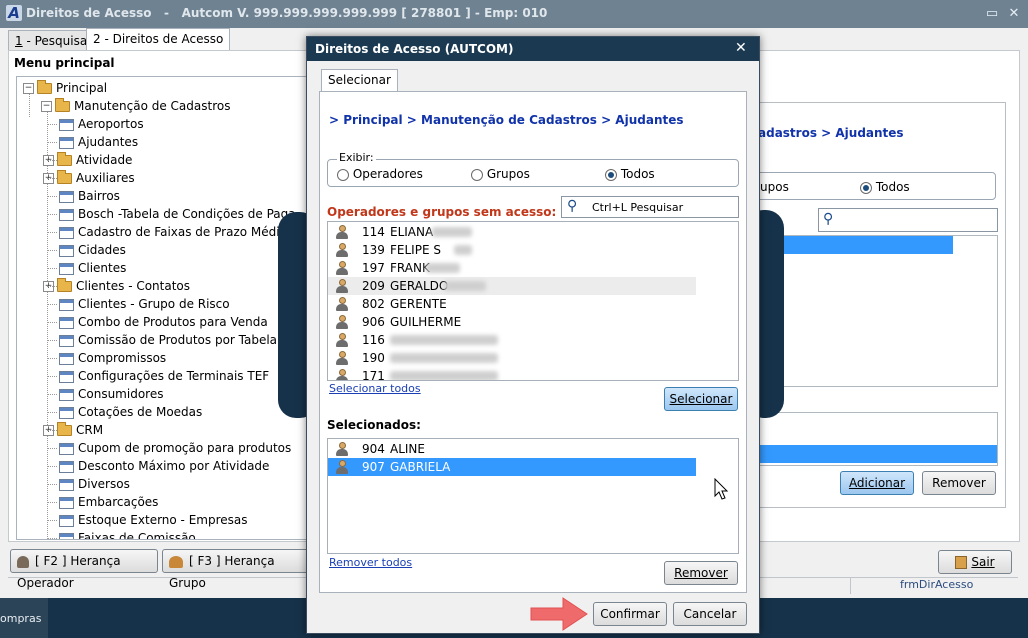 Image resolution: width=1028 pixels, height=638 pixels. I want to click on tree-item: Aeroportos, so click(95, 124).